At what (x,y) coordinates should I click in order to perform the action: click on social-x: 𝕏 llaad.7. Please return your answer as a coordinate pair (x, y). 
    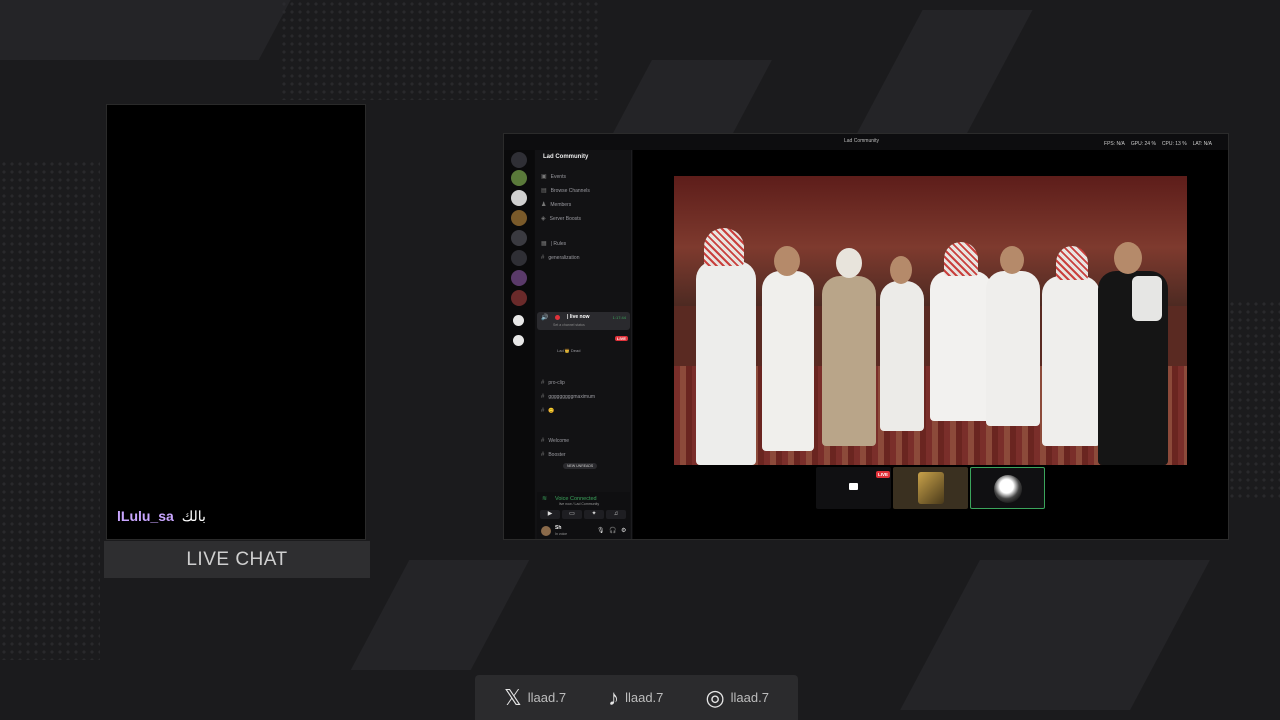
    Looking at the image, I should click on (535, 697).